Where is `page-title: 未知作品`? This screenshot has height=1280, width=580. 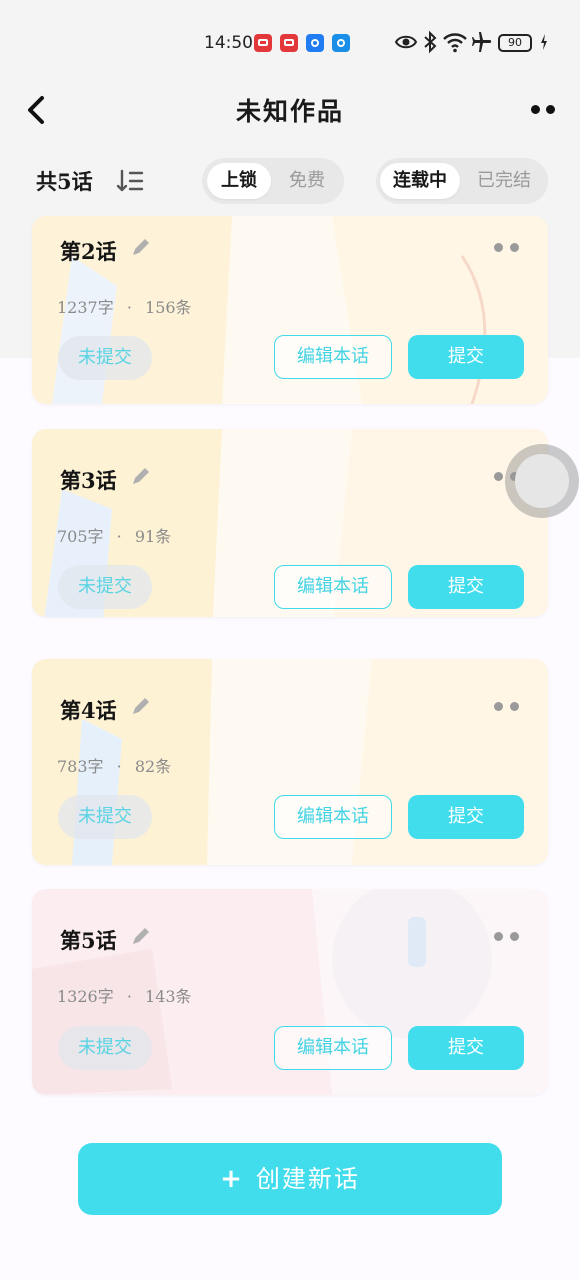
page-title: 未知作品 is located at coordinates (289, 111).